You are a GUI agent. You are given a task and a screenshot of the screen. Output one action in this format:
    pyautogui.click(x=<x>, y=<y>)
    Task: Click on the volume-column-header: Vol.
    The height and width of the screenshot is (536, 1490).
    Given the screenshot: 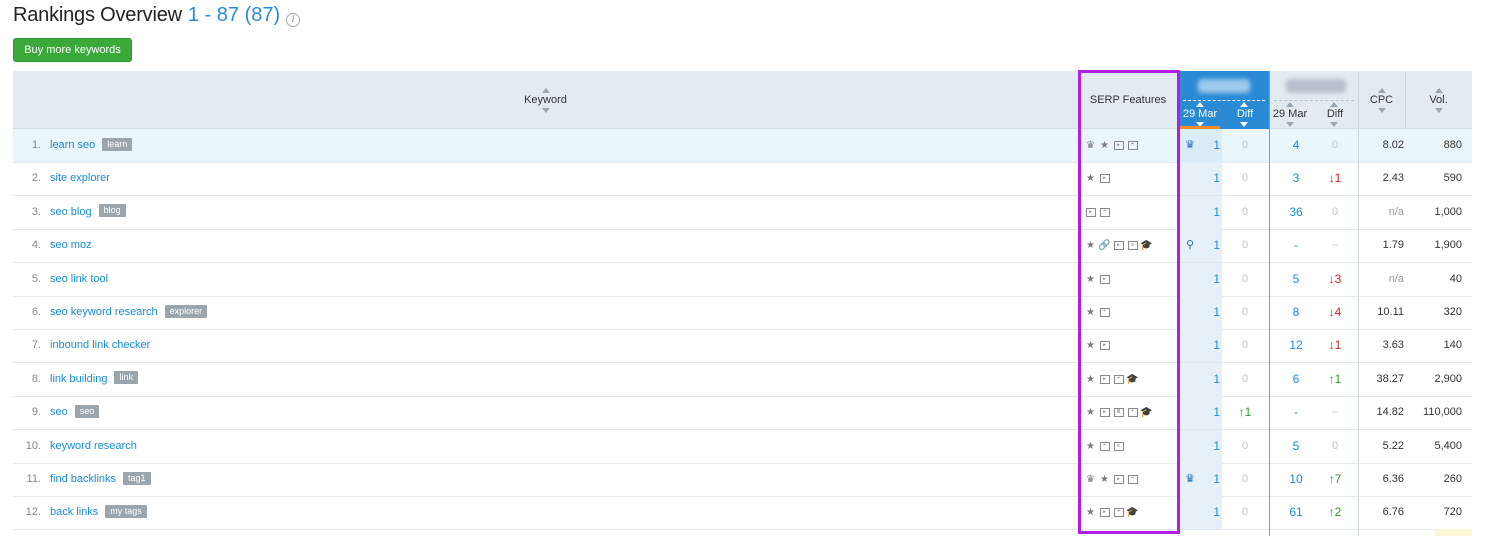 What is the action you would take?
    pyautogui.click(x=1438, y=100)
    